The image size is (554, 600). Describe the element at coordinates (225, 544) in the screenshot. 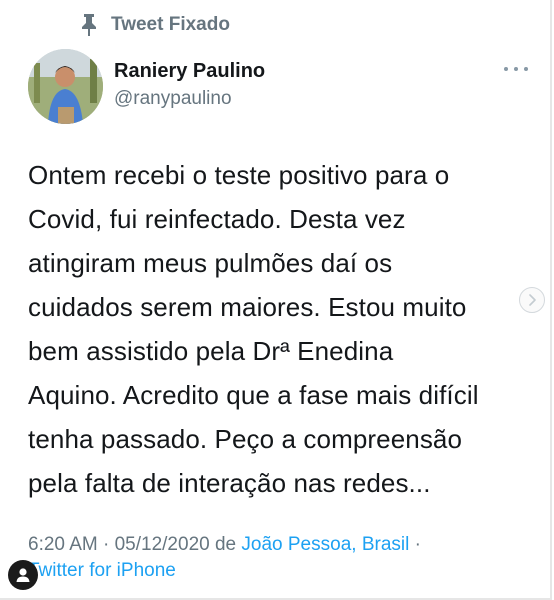

I see `location-preposition: de` at that location.